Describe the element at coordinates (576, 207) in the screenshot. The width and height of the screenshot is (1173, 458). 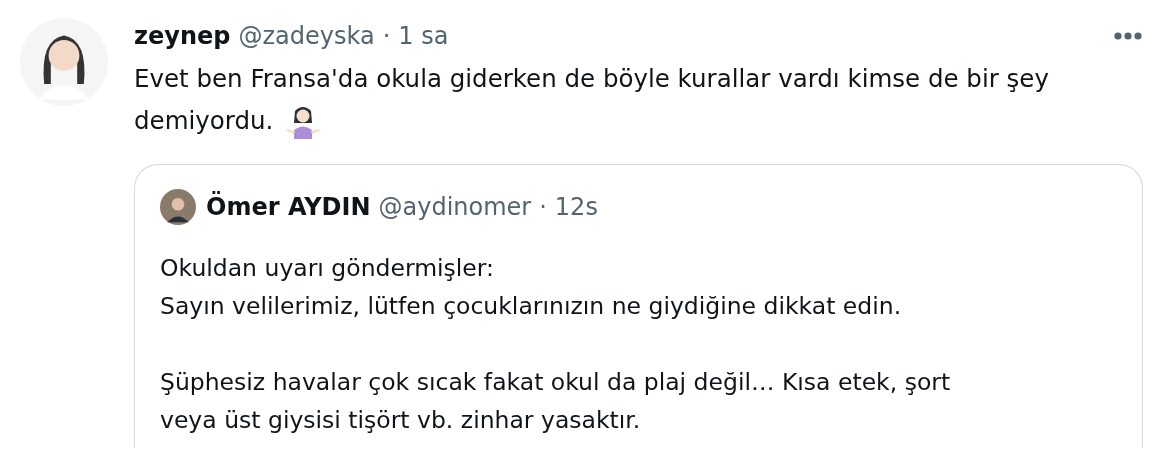
I see `timestamp: 12s` at that location.